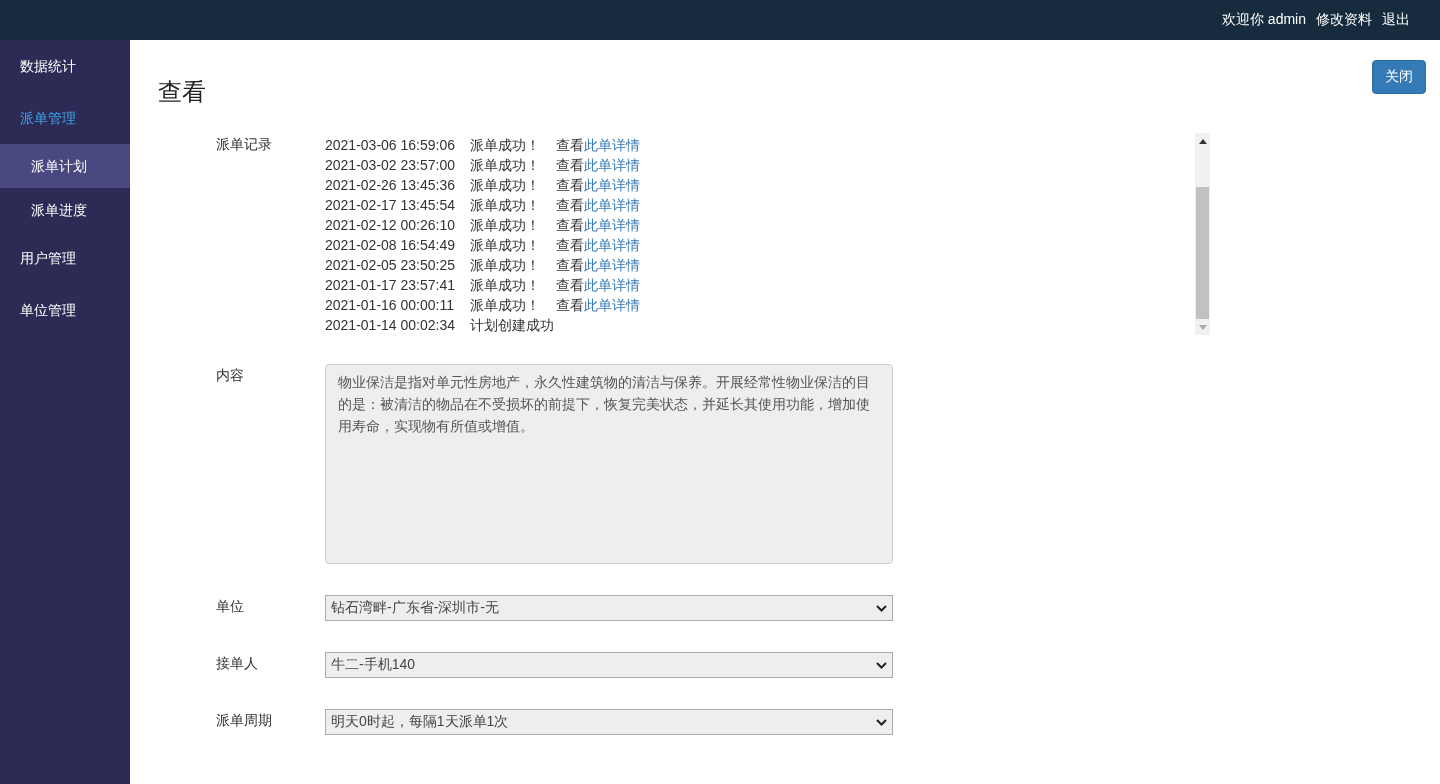  I want to click on field-label: 单位, so click(230, 606).